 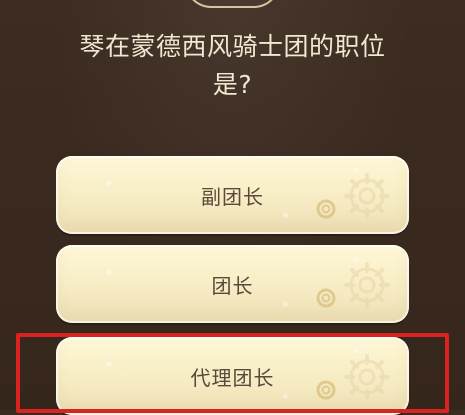 What do you see at coordinates (232, 84) in the screenshot?
I see `question-line-2: 是?` at bounding box center [232, 84].